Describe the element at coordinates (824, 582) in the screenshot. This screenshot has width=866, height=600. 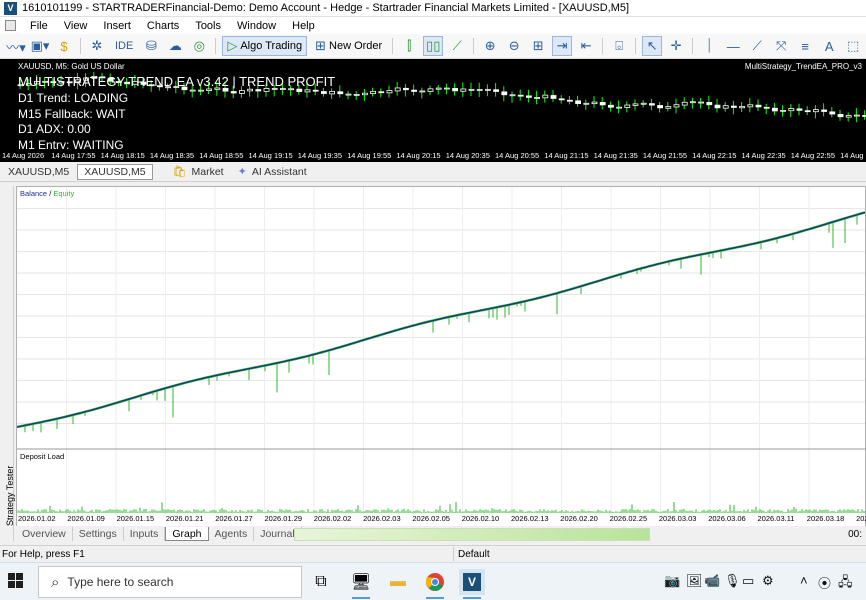
I see `record-icon: ⦿` at that location.